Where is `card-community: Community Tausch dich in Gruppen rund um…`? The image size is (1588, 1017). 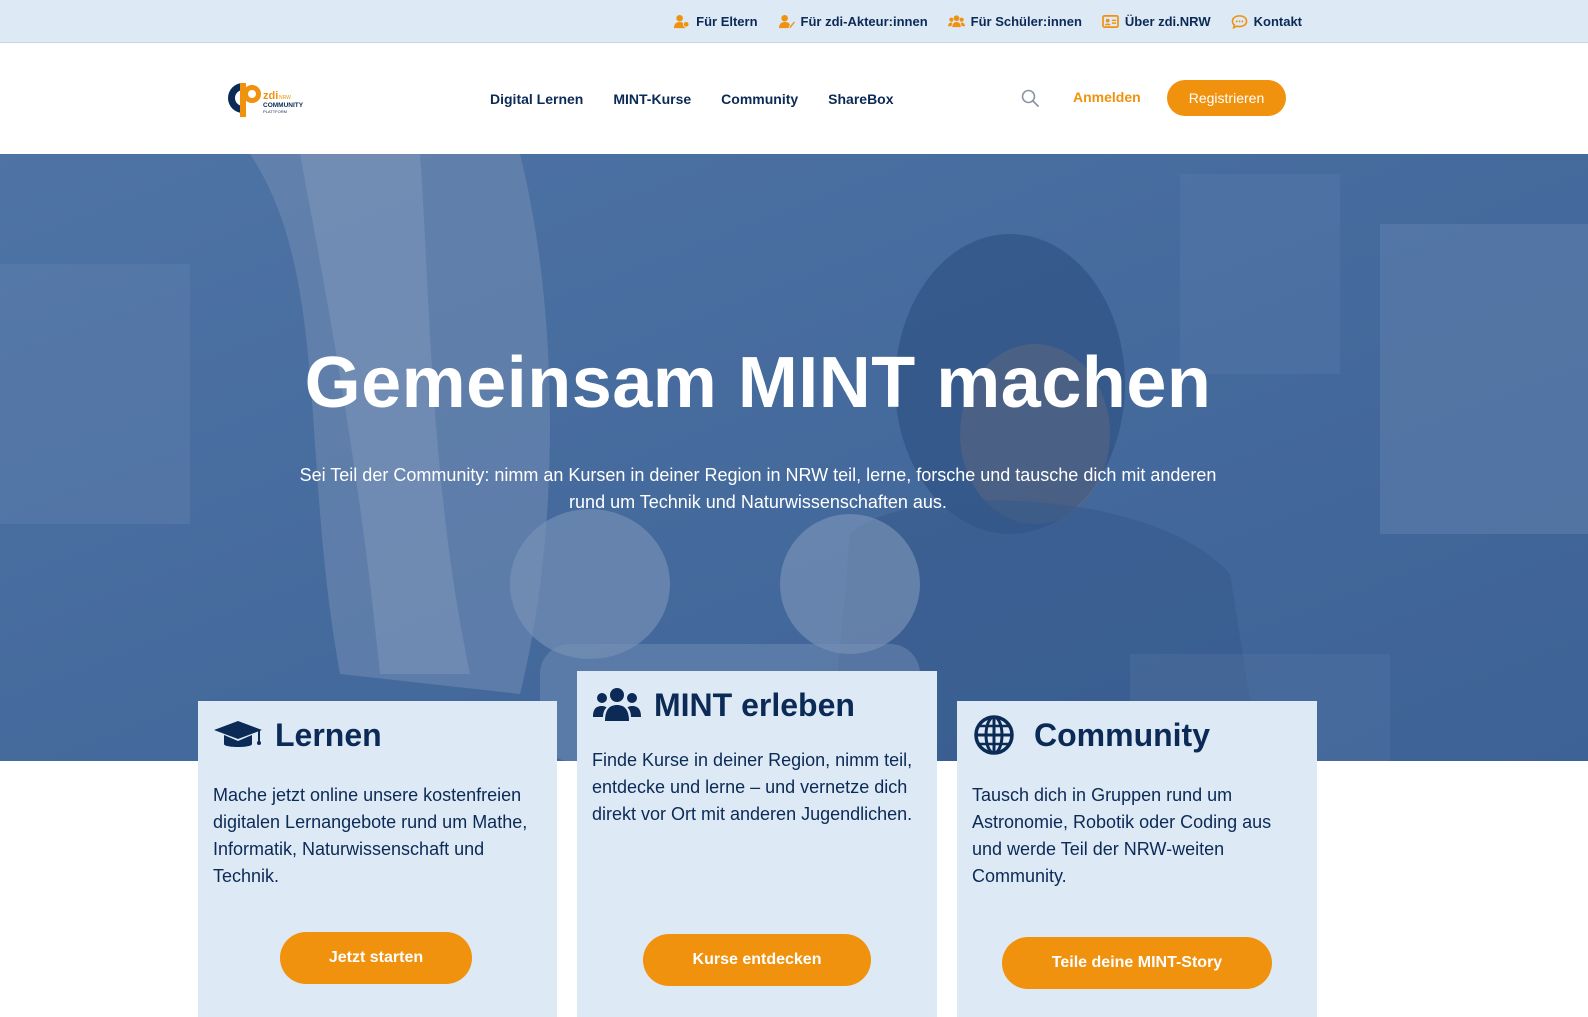 card-community: Community Tausch dich in Gruppen rund um… is located at coordinates (1137, 859).